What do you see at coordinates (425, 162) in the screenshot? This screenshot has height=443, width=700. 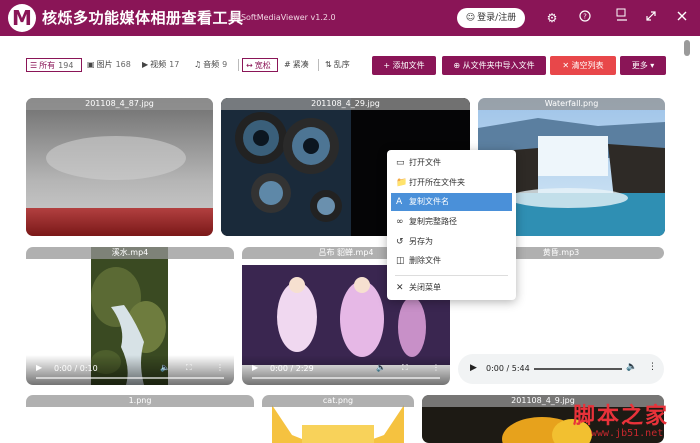 I see `menu-label: 打开文件` at bounding box center [425, 162].